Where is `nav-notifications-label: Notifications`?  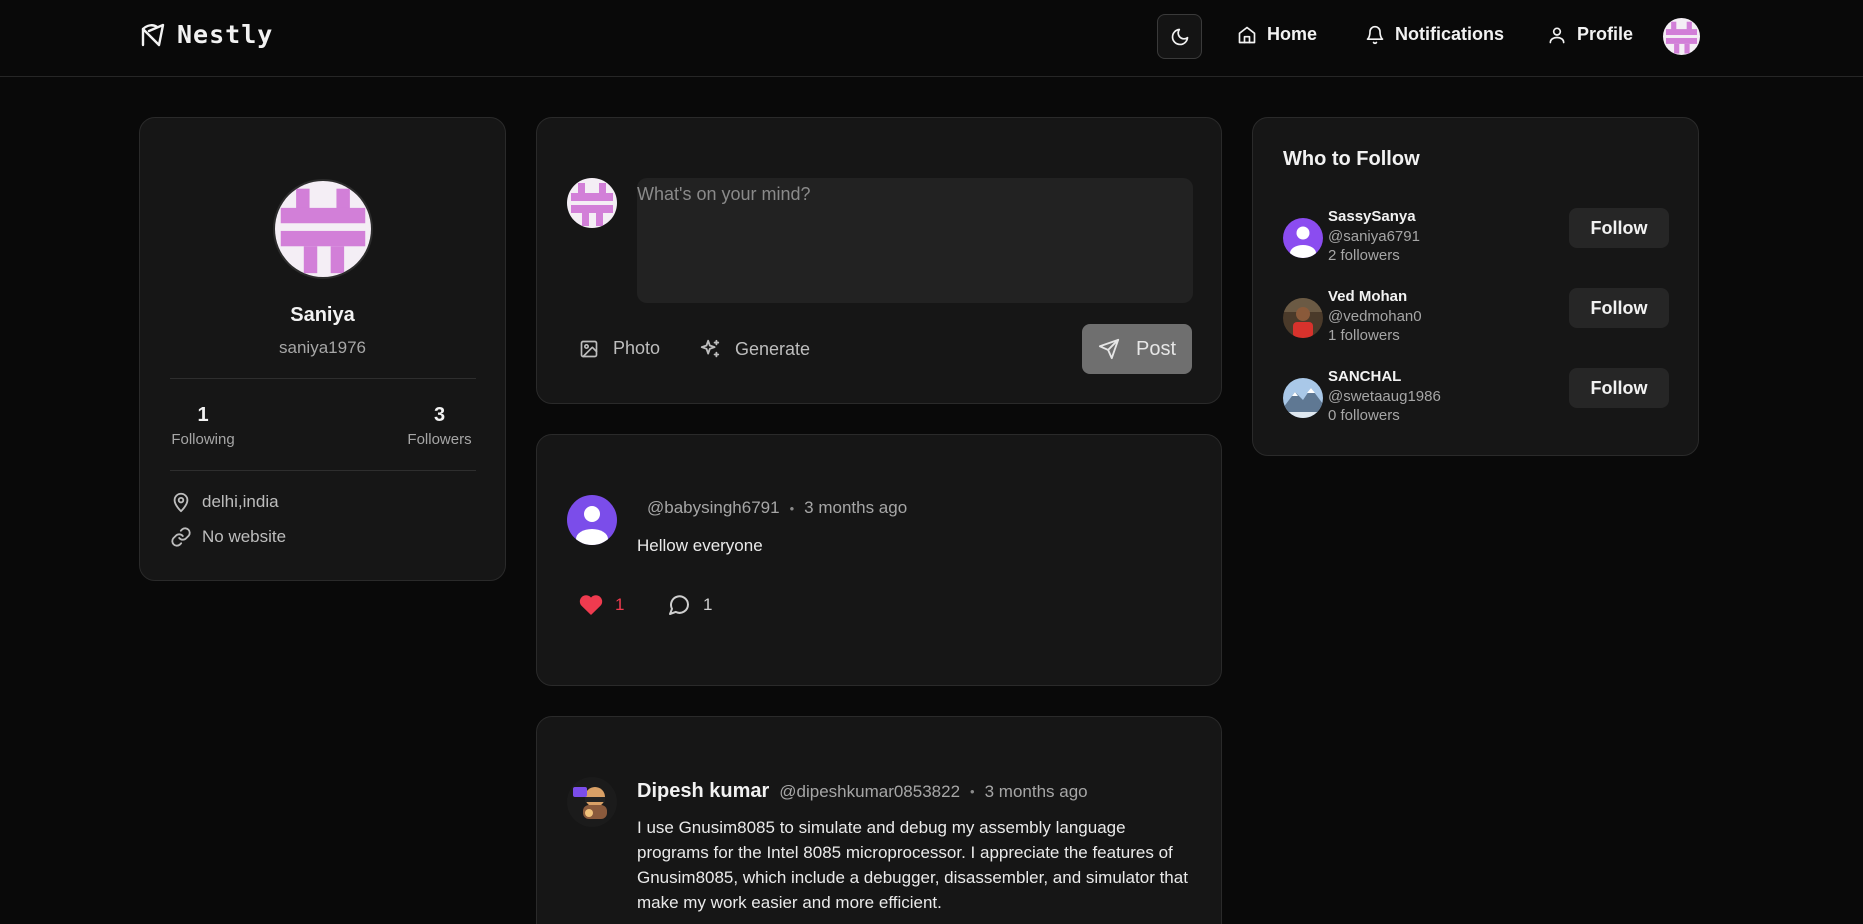
nav-notifications-label: Notifications is located at coordinates (1450, 34).